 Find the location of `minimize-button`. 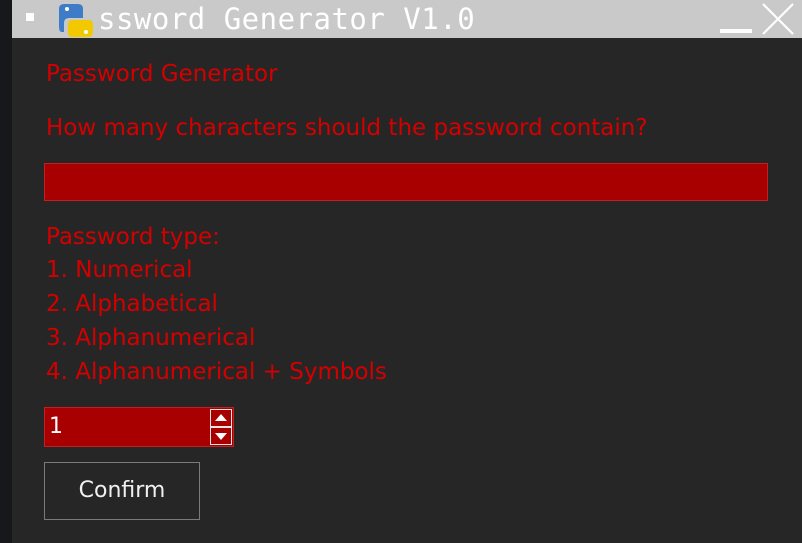

minimize-button is located at coordinates (736, 19).